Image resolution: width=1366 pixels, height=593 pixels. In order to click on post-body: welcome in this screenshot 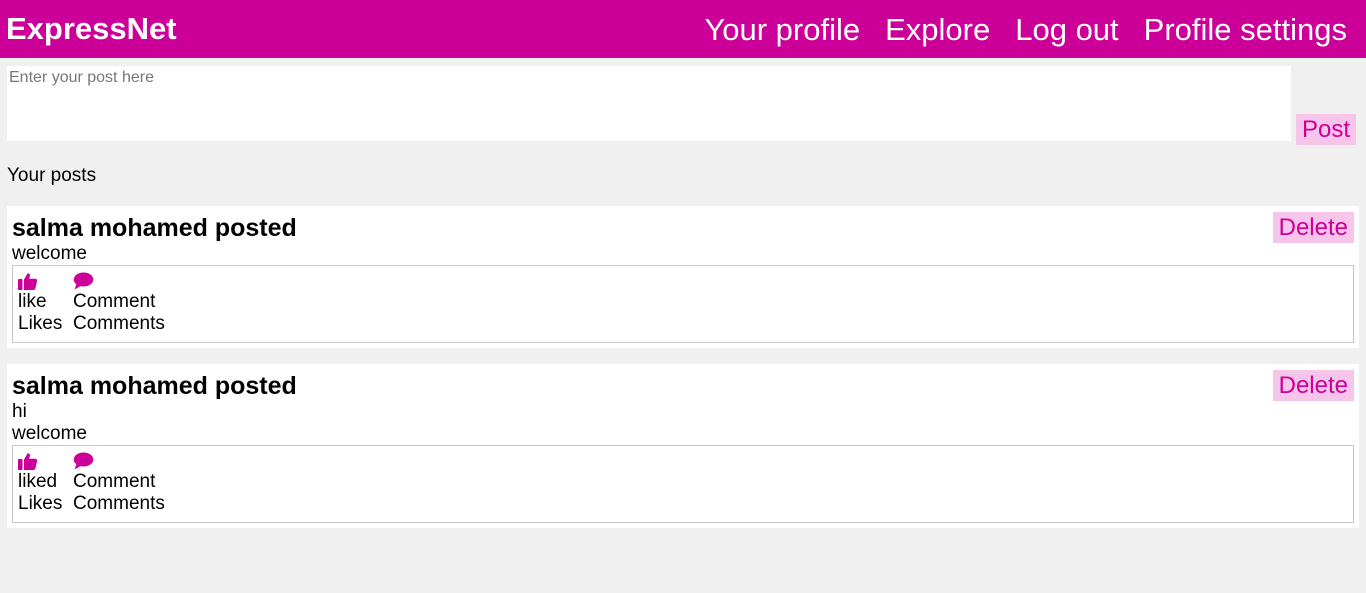, I will do `click(49, 254)`.